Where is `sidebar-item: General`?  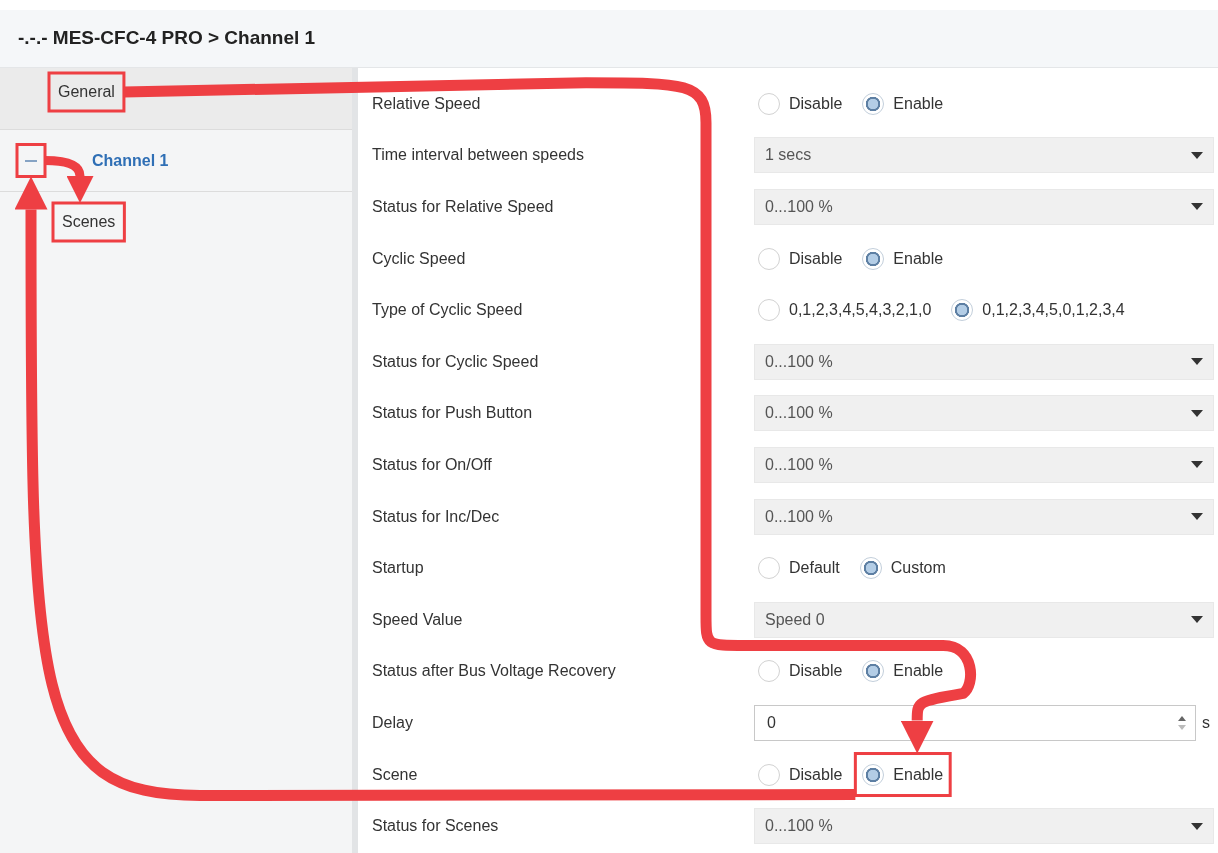 sidebar-item: General is located at coordinates (86, 92).